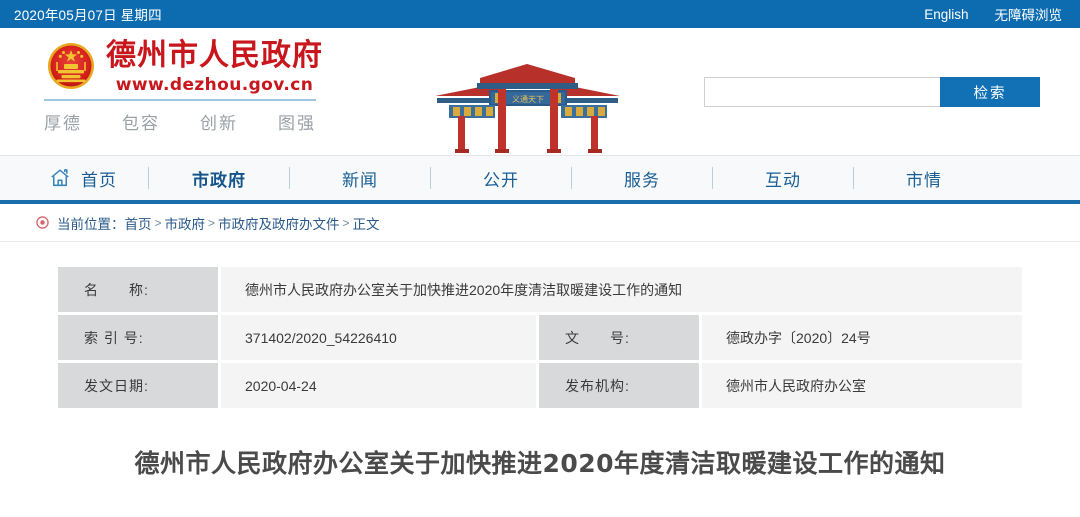 The width and height of the screenshot is (1080, 517). I want to click on info-value-index-number: 371402/2020_54226410, so click(378, 337).